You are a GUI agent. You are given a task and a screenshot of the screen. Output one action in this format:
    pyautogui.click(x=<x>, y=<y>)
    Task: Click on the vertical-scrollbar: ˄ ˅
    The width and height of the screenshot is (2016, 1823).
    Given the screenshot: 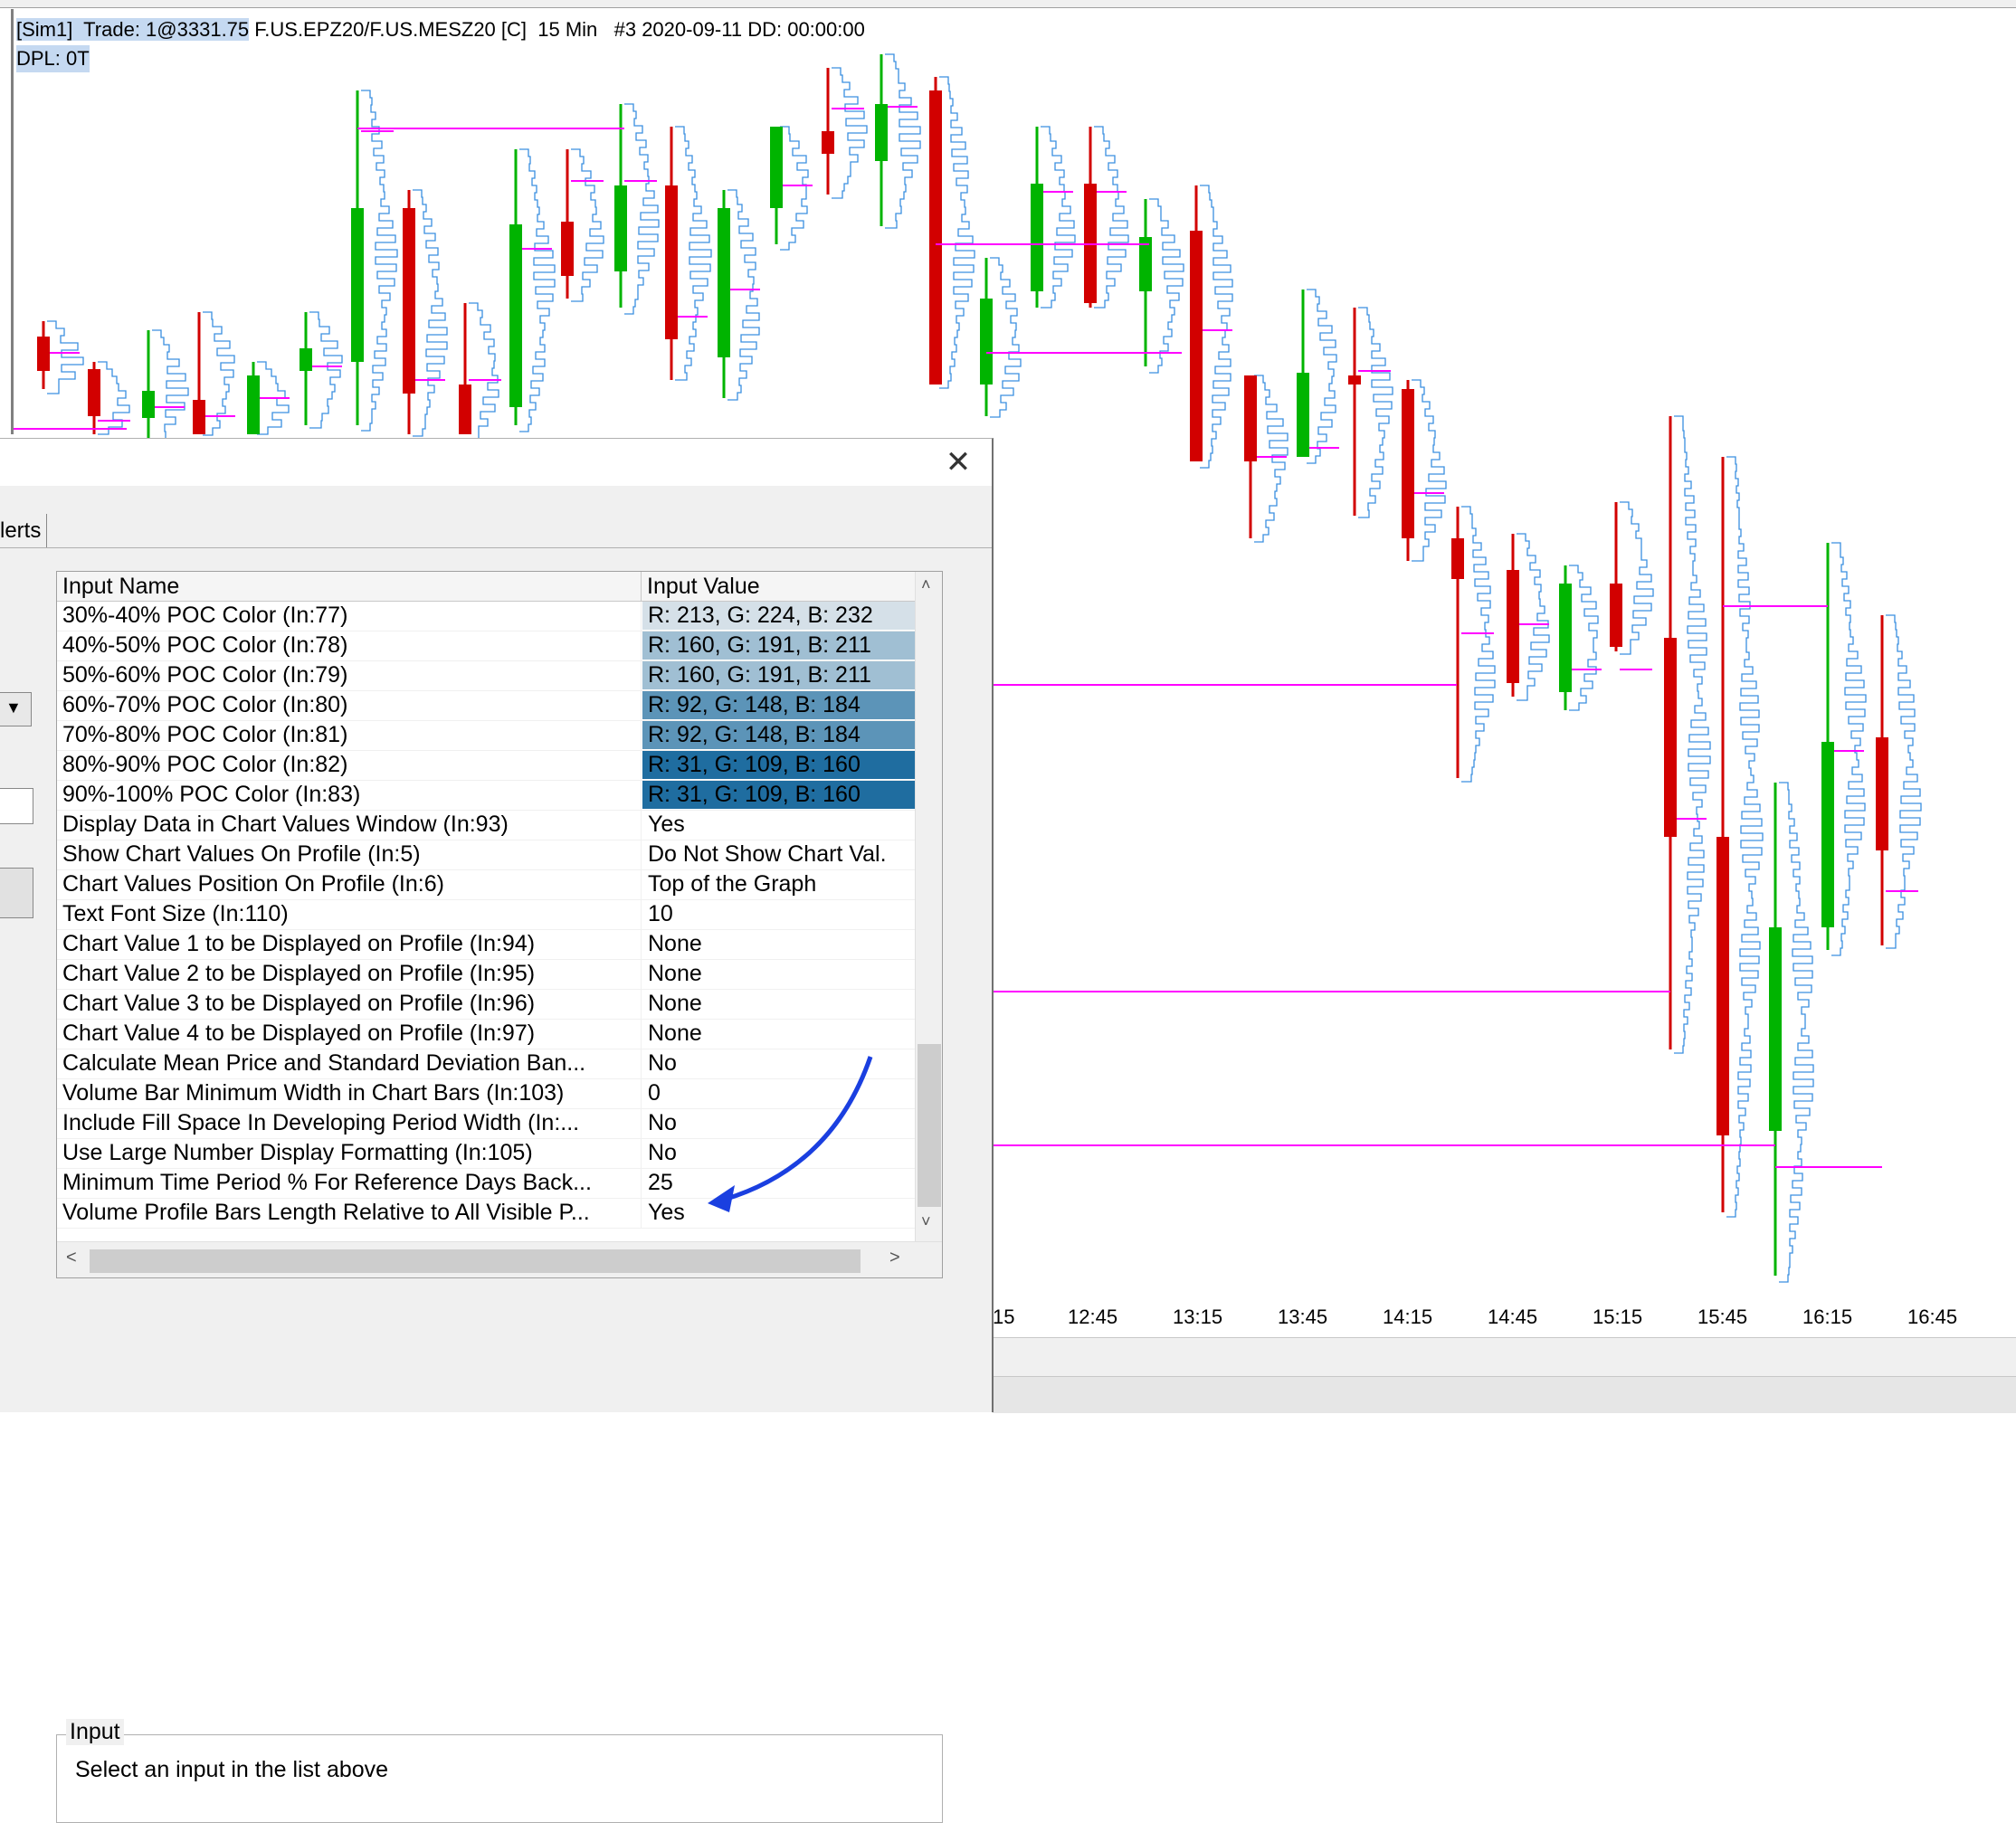 What is the action you would take?
    pyautogui.click(x=929, y=906)
    